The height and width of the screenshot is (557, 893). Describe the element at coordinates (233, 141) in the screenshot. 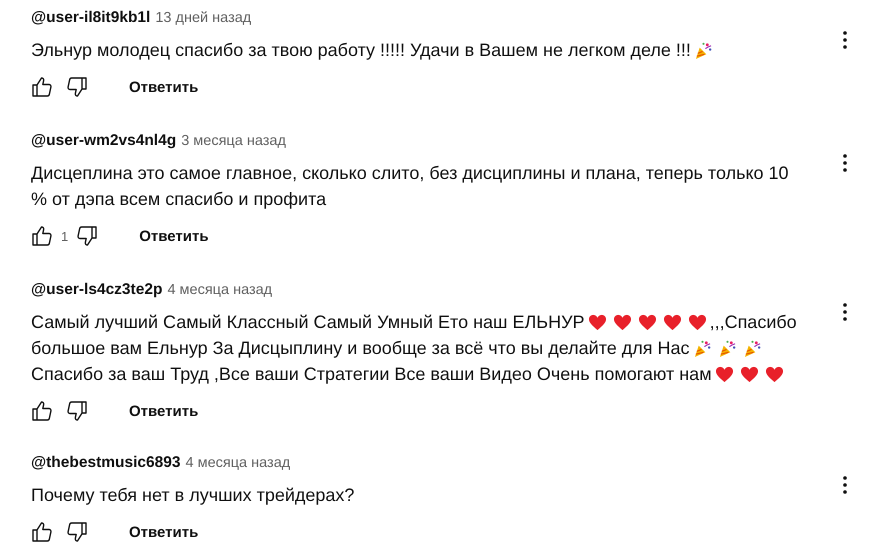

I see `comment-time: 3 месяца назад` at that location.